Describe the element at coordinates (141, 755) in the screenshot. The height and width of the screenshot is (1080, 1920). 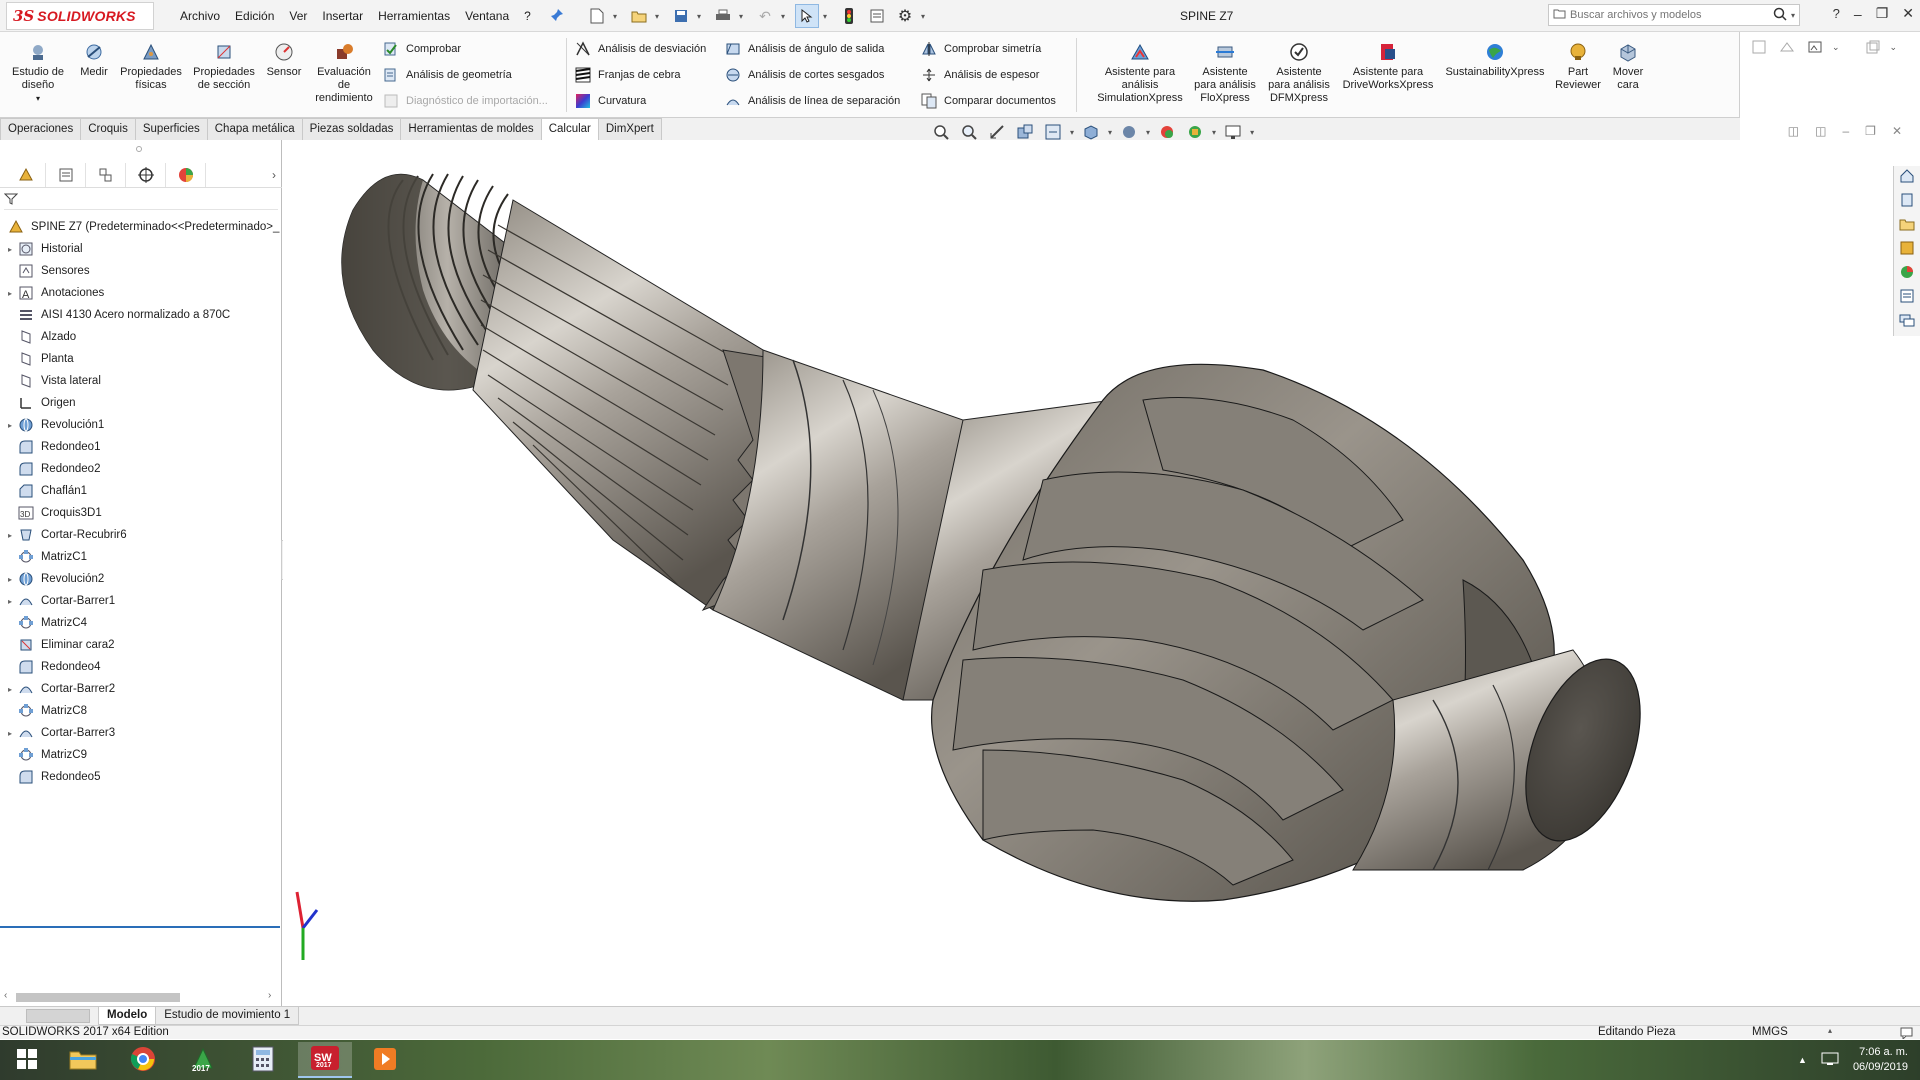
I see `tree-item: MatrizC9` at that location.